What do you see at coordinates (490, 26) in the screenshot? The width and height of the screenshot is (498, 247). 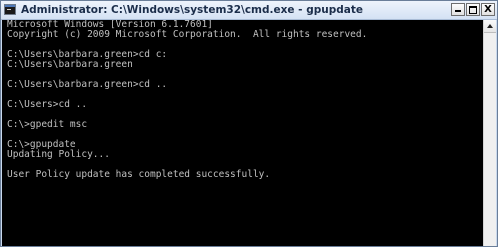 I see `scroll-up-arrow-icon` at bounding box center [490, 26].